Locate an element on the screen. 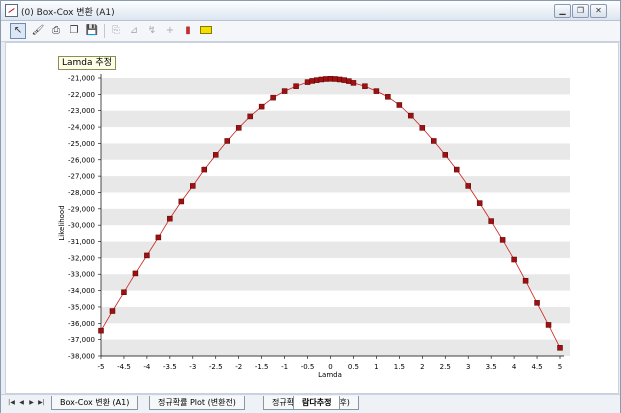 The height and width of the screenshot is (413, 621). y-tick-label: -28,000 is located at coordinates (81, 193).